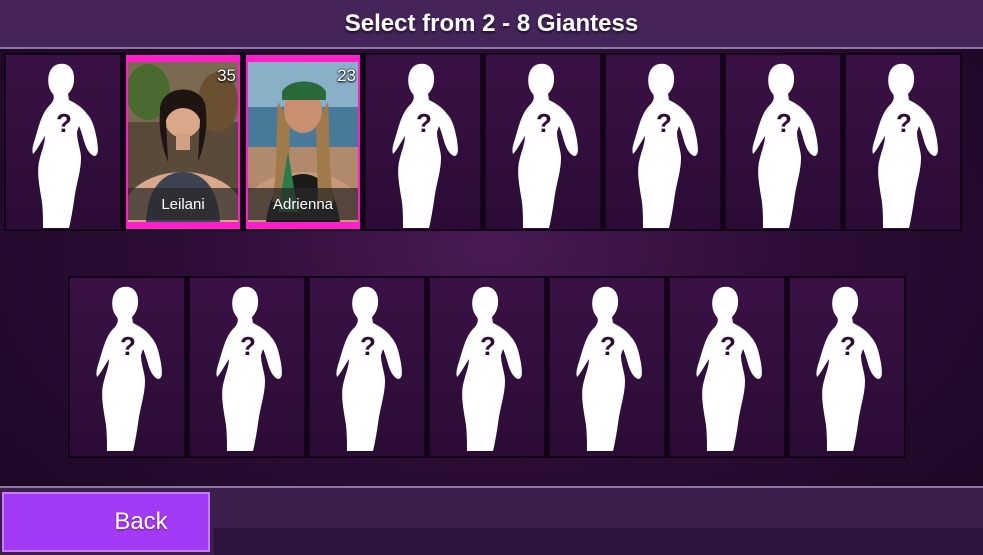 This screenshot has height=555, width=983. Describe the element at coordinates (106, 522) in the screenshot. I see `back-button: Back` at that location.